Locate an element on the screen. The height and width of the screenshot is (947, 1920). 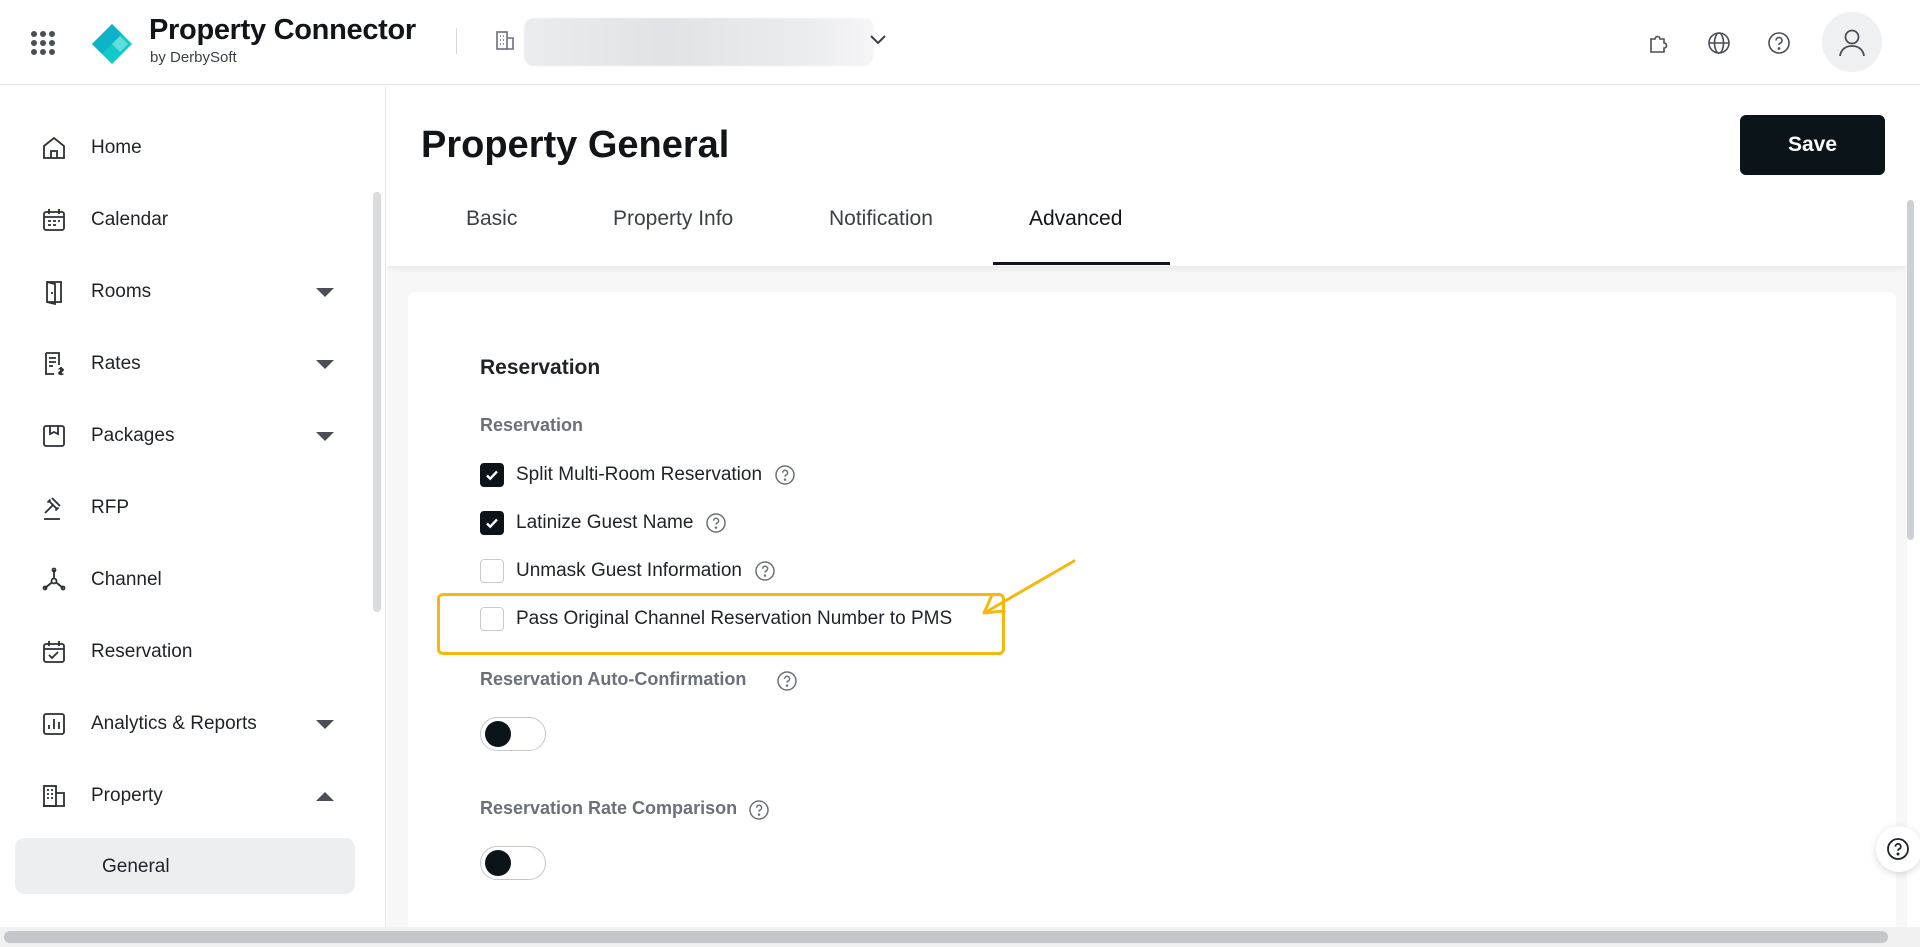
horizontal-scrollbar is located at coordinates (960, 937).